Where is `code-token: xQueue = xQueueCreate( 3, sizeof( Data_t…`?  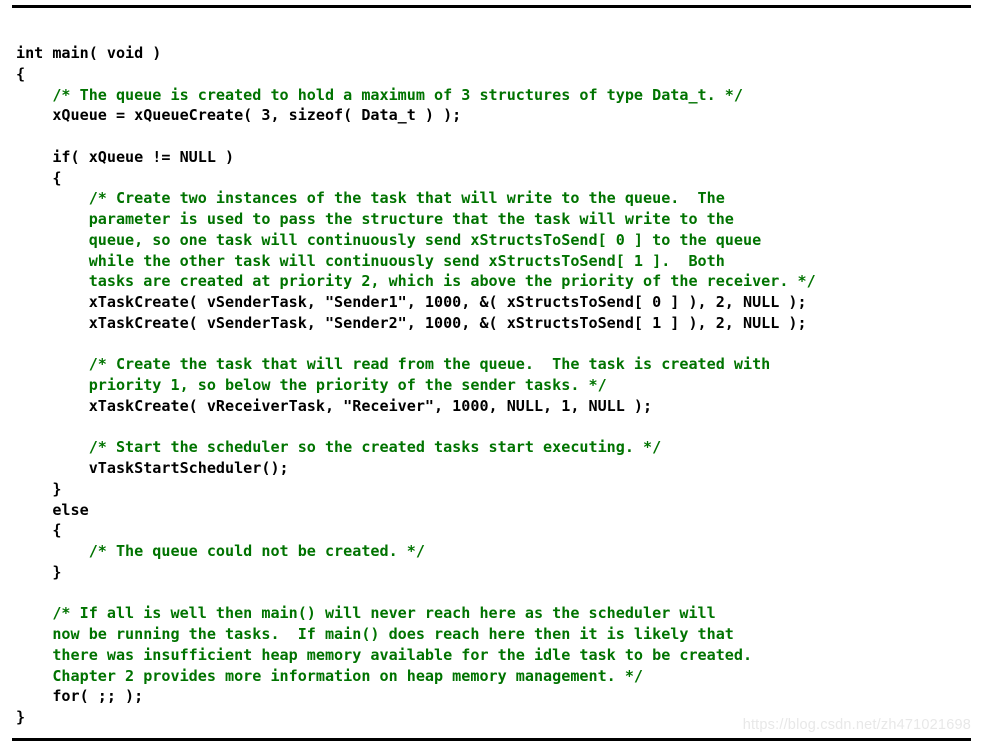
code-token: xQueue = xQueueCreate( 3, sizeof( Data_t… is located at coordinates (239, 115).